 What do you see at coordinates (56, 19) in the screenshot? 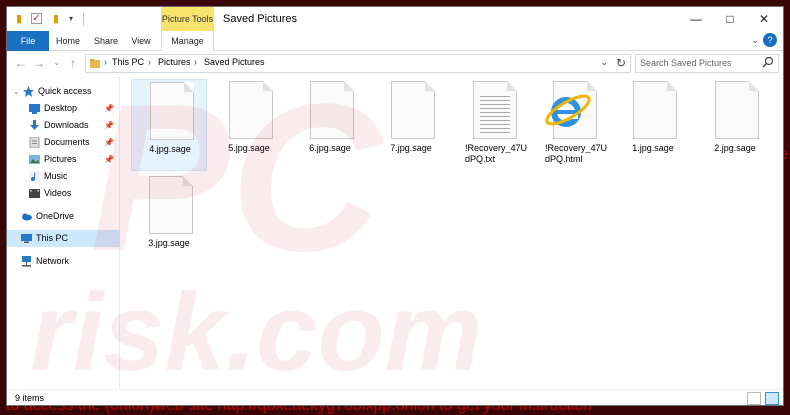
I see `new-folder-icon: ▮` at bounding box center [56, 19].